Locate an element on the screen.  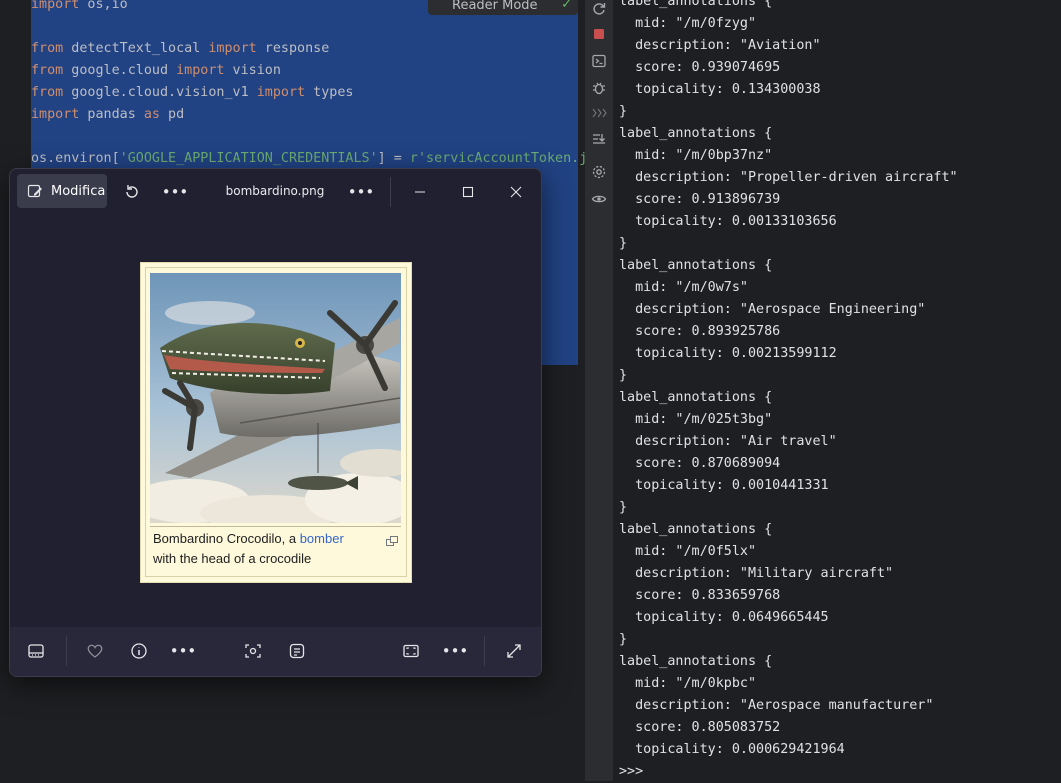
console-line: topicality: 0.0649665445 is located at coordinates (724, 617).